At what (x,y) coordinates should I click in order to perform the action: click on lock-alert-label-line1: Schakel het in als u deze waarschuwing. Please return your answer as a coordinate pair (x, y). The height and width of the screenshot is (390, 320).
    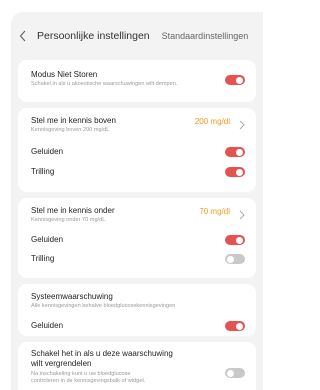
    Looking at the image, I should click on (102, 353).